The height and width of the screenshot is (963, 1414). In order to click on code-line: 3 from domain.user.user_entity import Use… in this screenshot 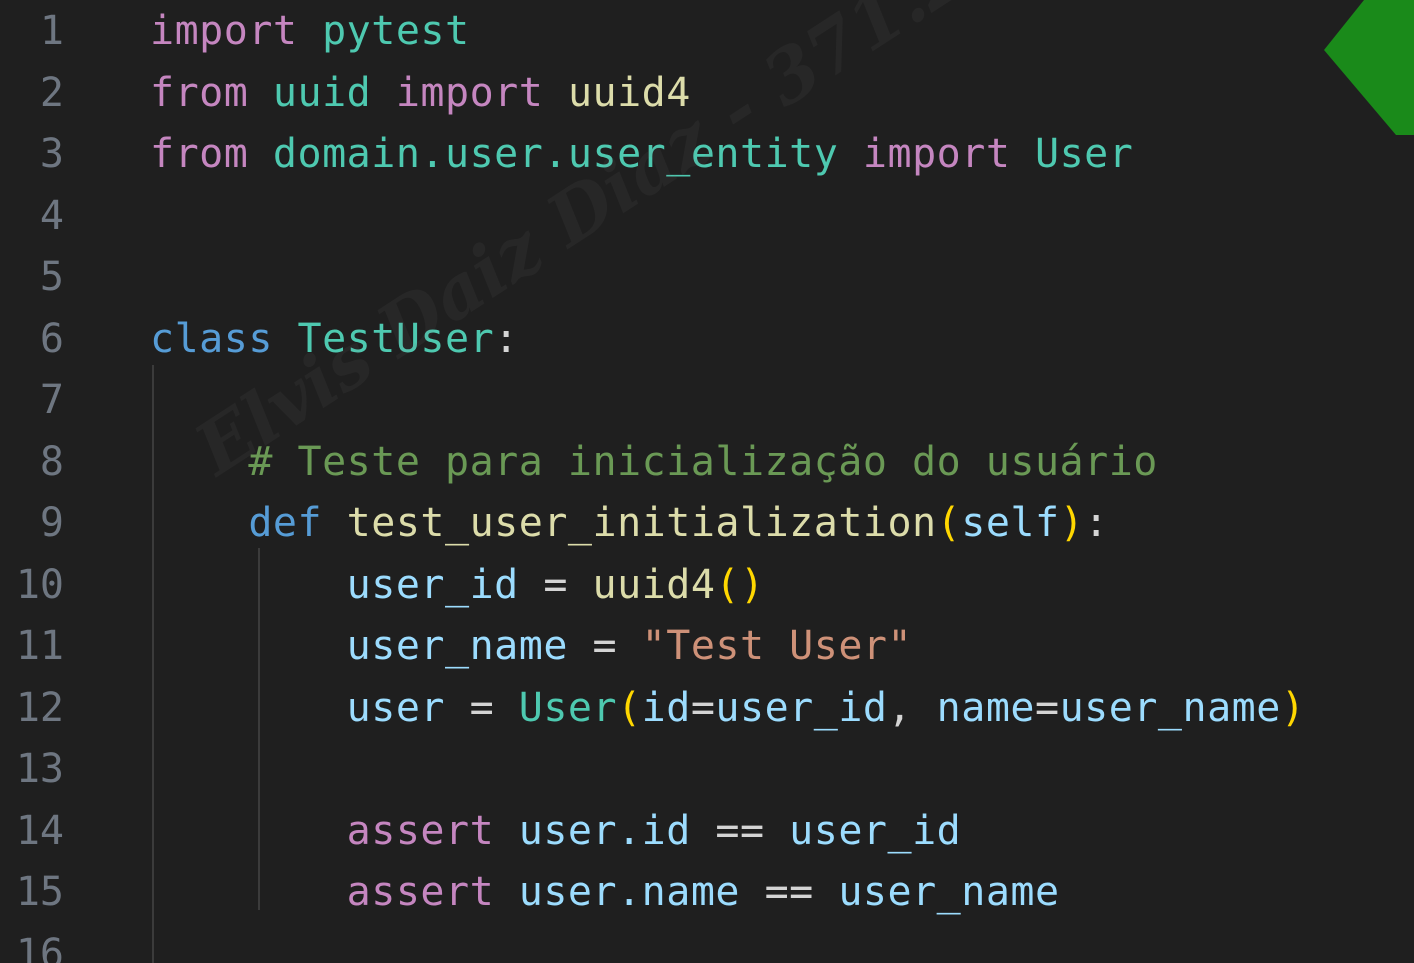, I will do `click(707, 154)`.